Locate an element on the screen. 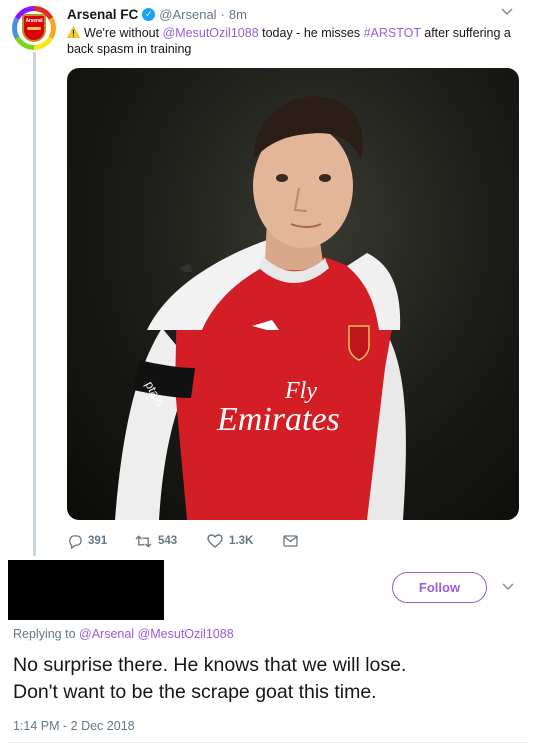 Image resolution: width=537 pixels, height=747 pixels. warning-icon is located at coordinates (73, 32).